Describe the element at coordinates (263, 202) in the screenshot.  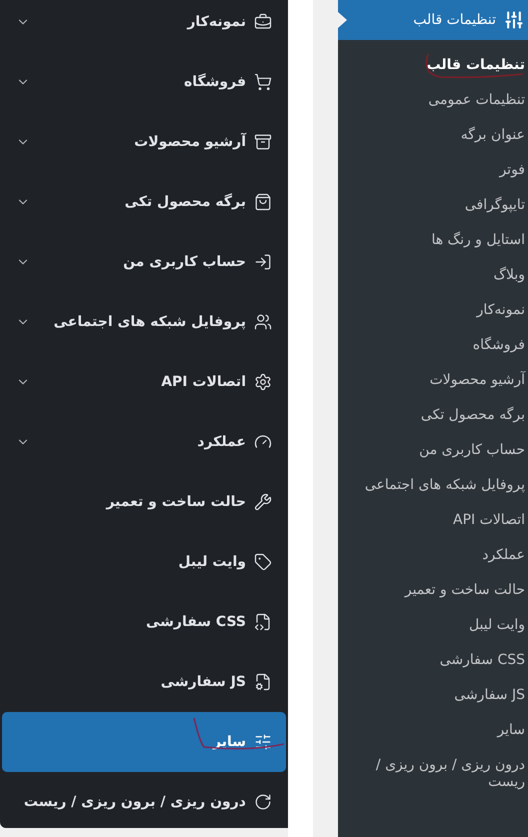
I see `bag-icon` at that location.